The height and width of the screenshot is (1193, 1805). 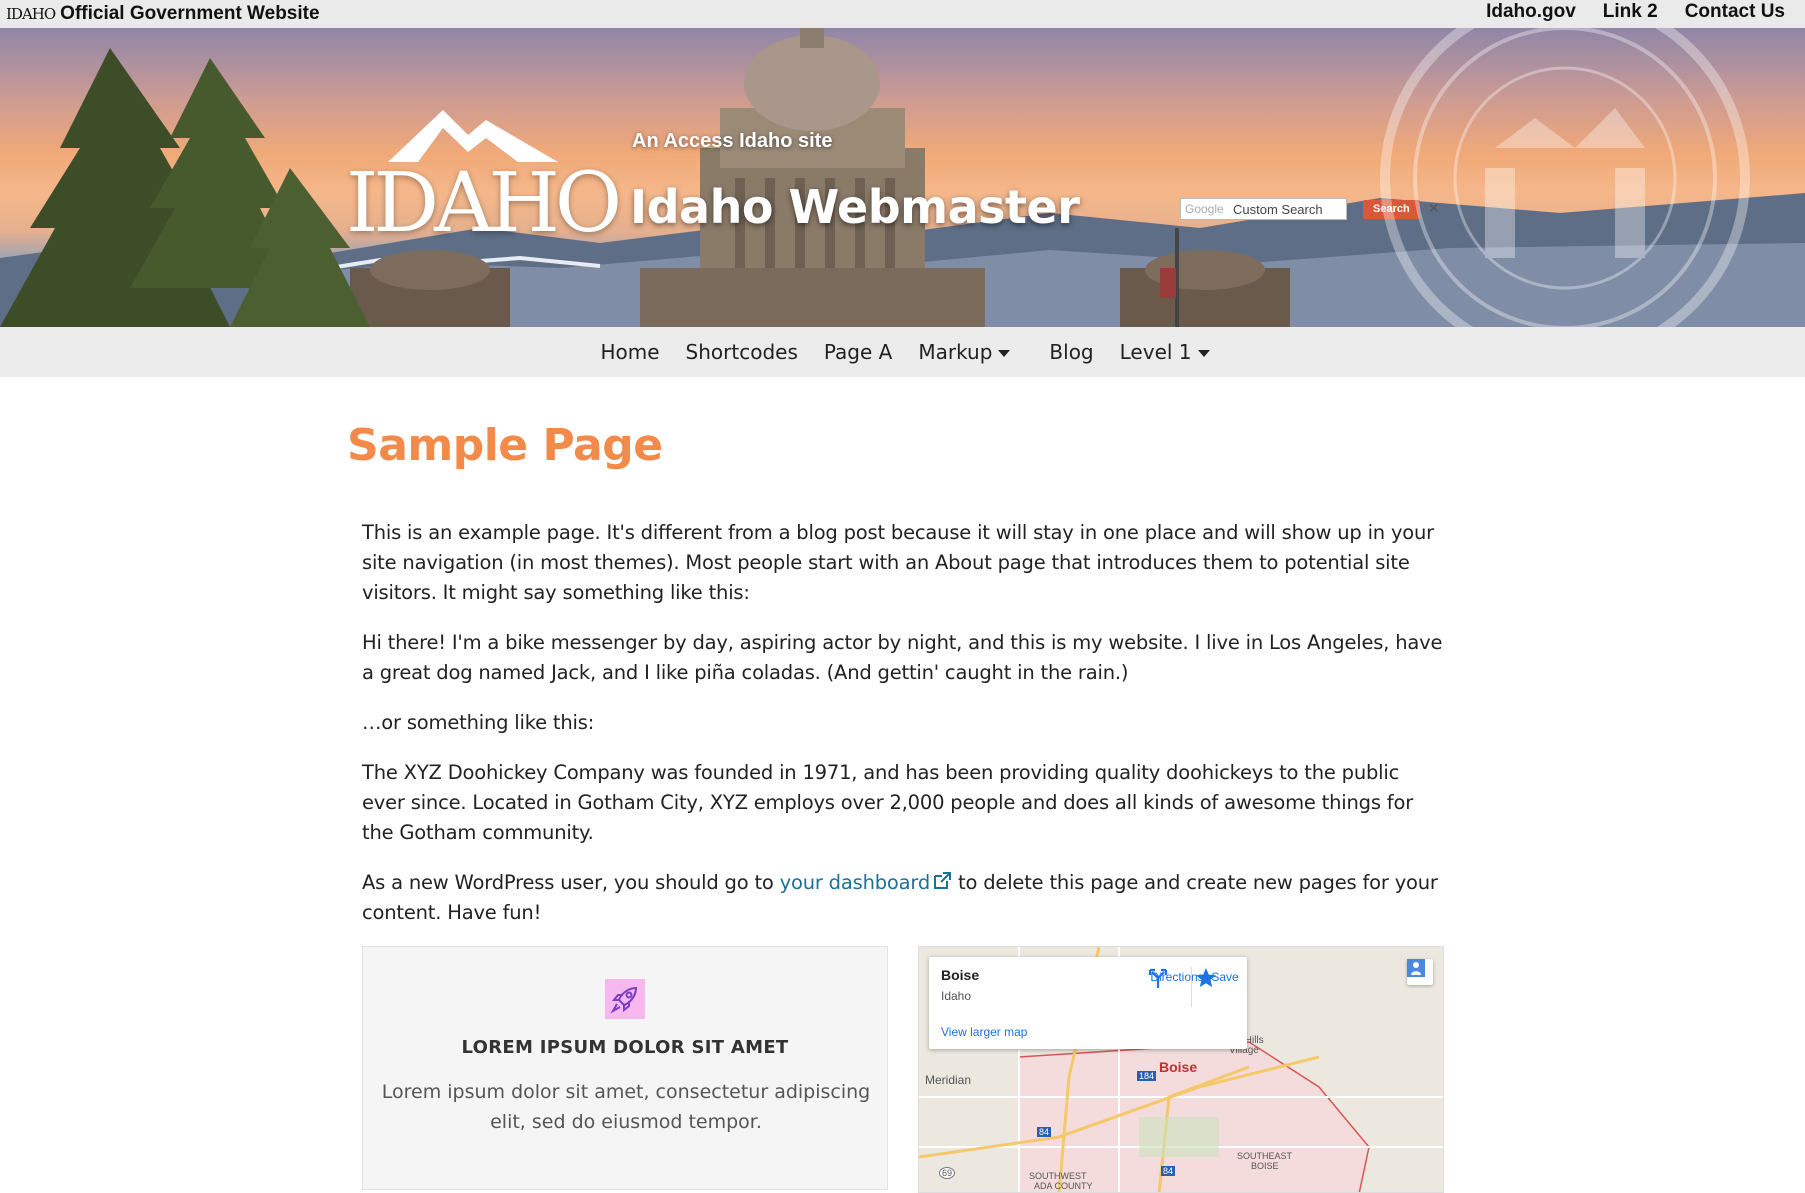 I want to click on utility-brand: IDAHO Official Government Website, so click(x=163, y=14).